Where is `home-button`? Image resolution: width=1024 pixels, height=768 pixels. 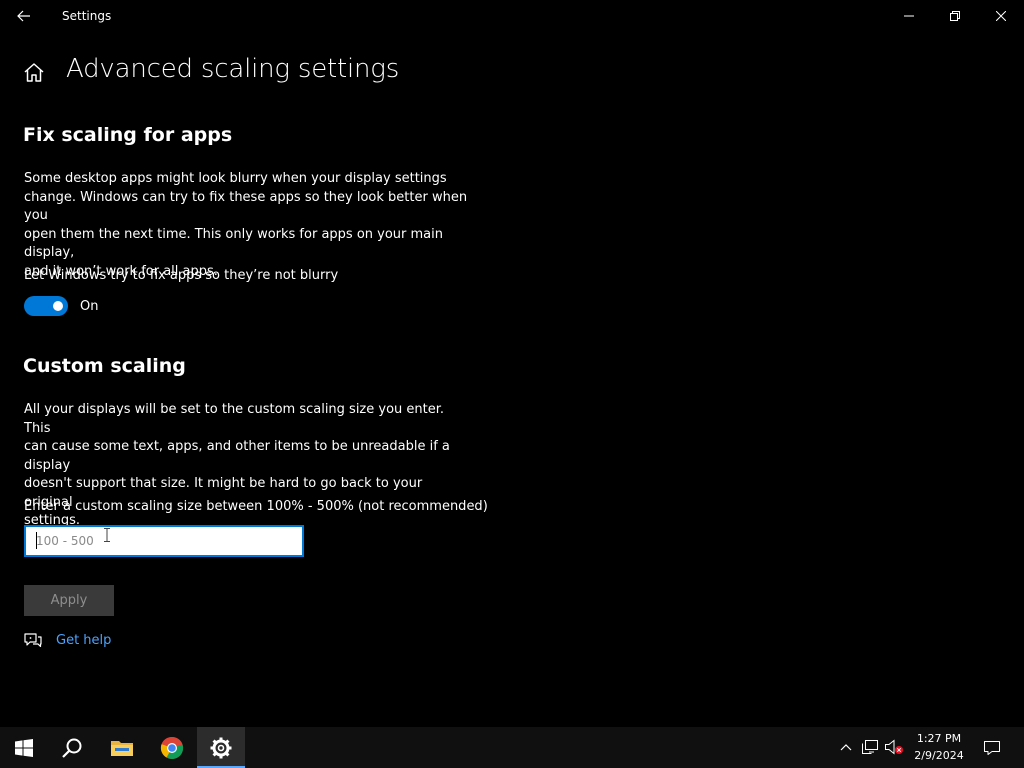 home-button is located at coordinates (34, 73).